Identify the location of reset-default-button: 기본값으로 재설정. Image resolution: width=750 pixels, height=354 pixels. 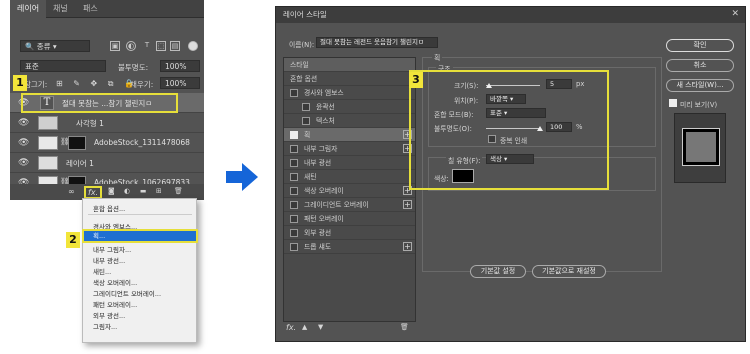
(569, 271).